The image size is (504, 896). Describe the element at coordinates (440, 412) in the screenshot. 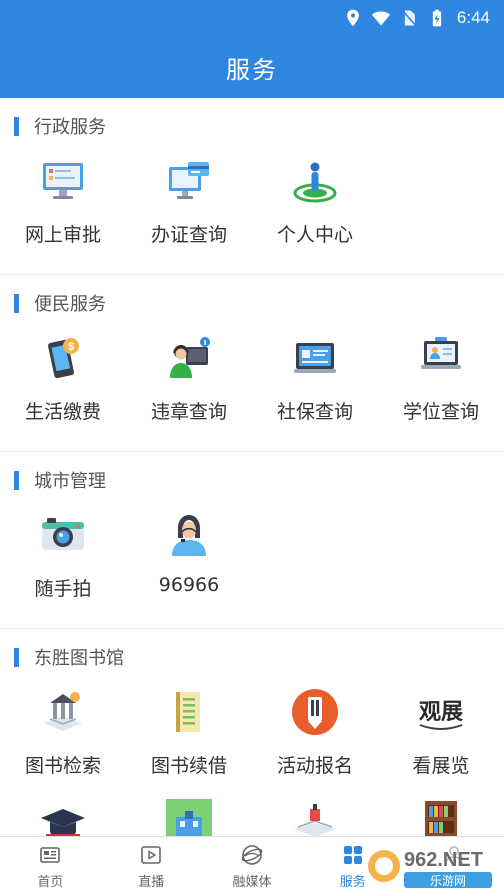

I see `service-label: 学位查询` at that location.